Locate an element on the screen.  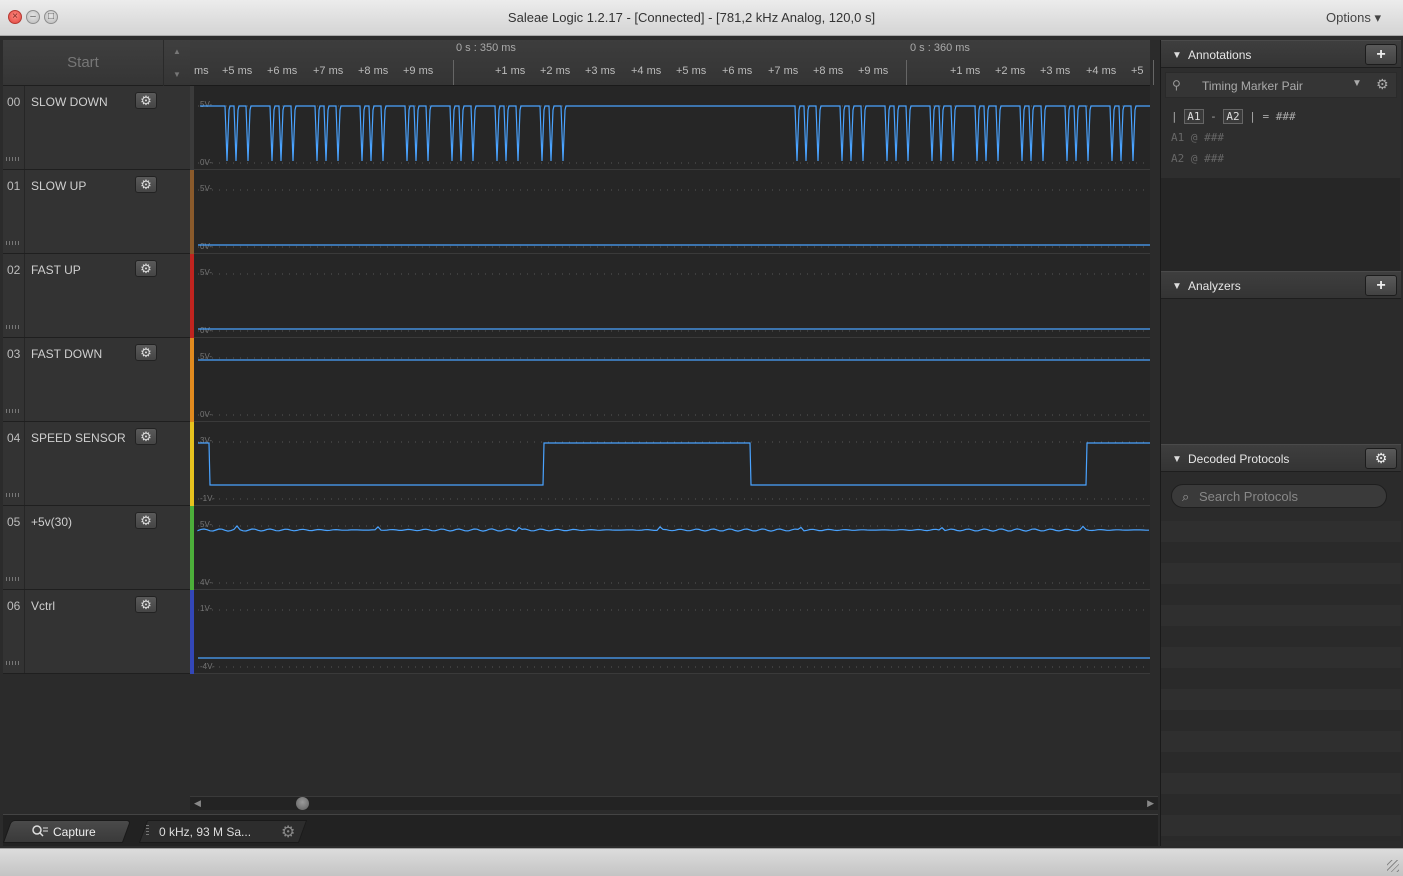
channel-number: 00 is located at coordinates (14, 102).